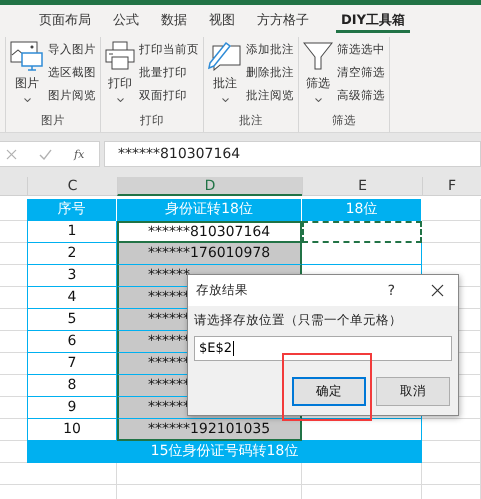 This screenshot has width=481, height=499. Describe the element at coordinates (209, 186) in the screenshot. I see `column-header: D` at that location.